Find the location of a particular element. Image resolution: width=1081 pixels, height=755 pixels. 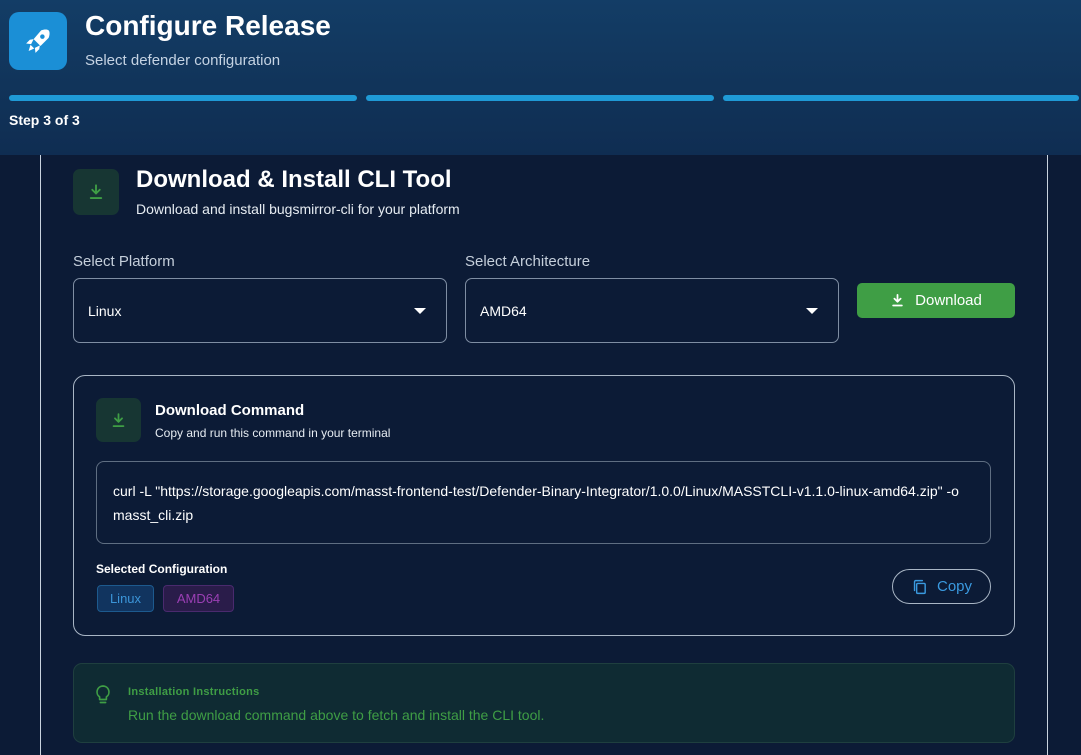

platform-chip: Linux is located at coordinates (125, 598).